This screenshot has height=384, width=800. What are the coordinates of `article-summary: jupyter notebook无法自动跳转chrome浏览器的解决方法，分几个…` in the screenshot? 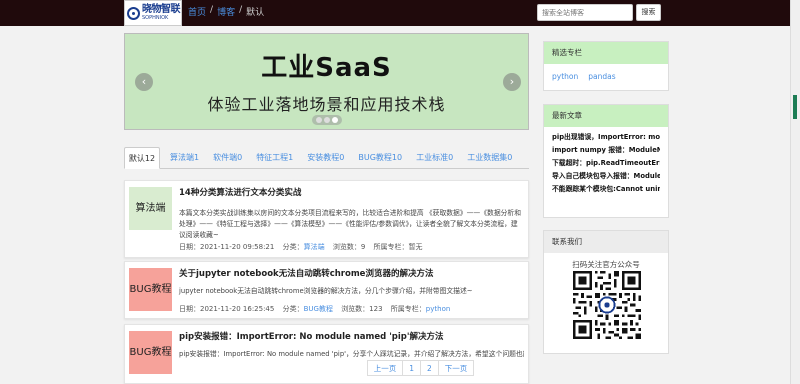 It's located at (326, 291).